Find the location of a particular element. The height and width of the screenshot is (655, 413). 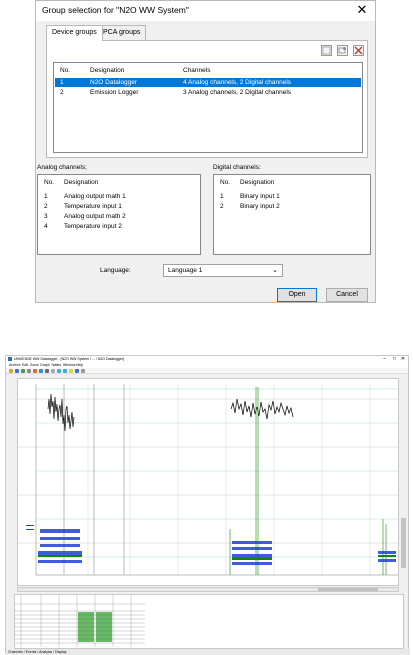

minimize-icon: – is located at coordinates (384, 359).